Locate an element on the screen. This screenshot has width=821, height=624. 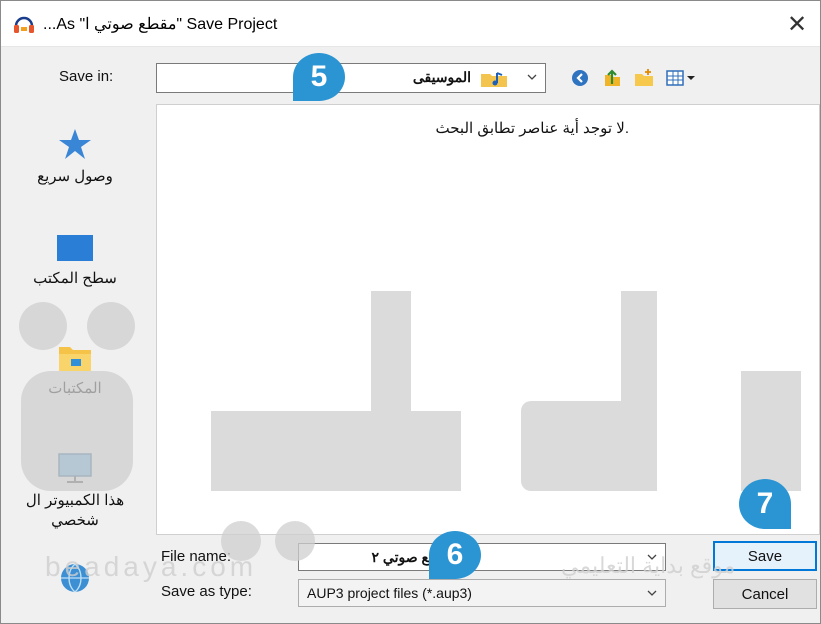
save-as-type-value: AUP3 project files (*.aup3) is located at coordinates (389, 593).